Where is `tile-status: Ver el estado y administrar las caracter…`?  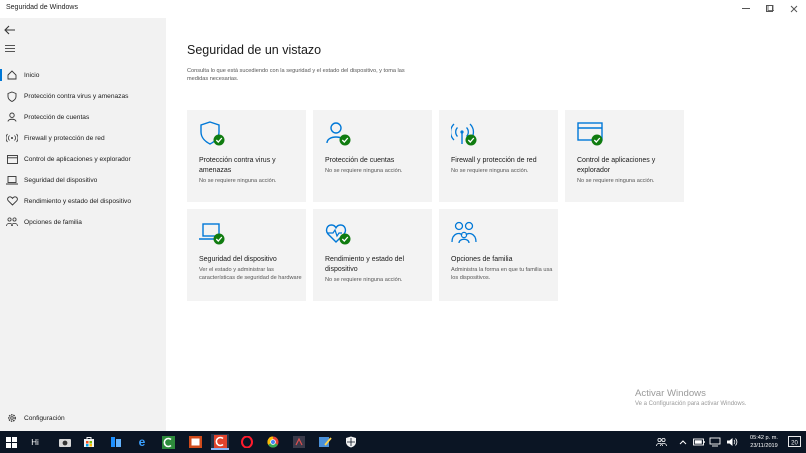
tile-status: Ver el estado y administrar las caracter… is located at coordinates (250, 274).